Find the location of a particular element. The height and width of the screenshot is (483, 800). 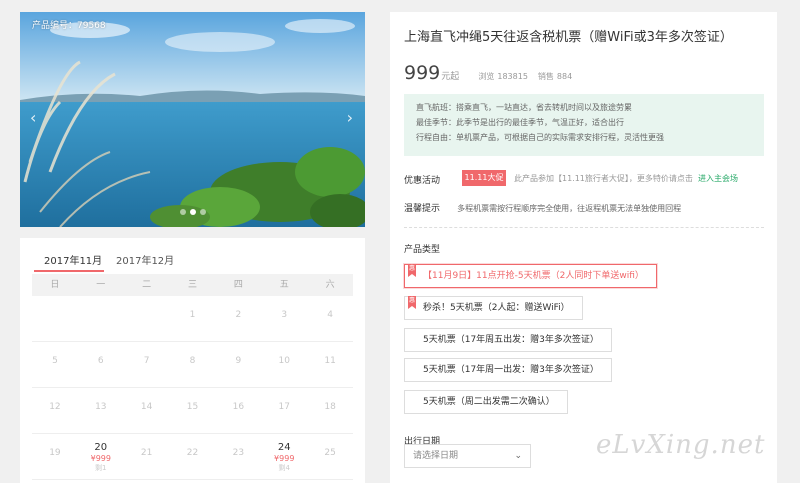

calendar-day-available: 24 ¥999 剩4 is located at coordinates (284, 456).